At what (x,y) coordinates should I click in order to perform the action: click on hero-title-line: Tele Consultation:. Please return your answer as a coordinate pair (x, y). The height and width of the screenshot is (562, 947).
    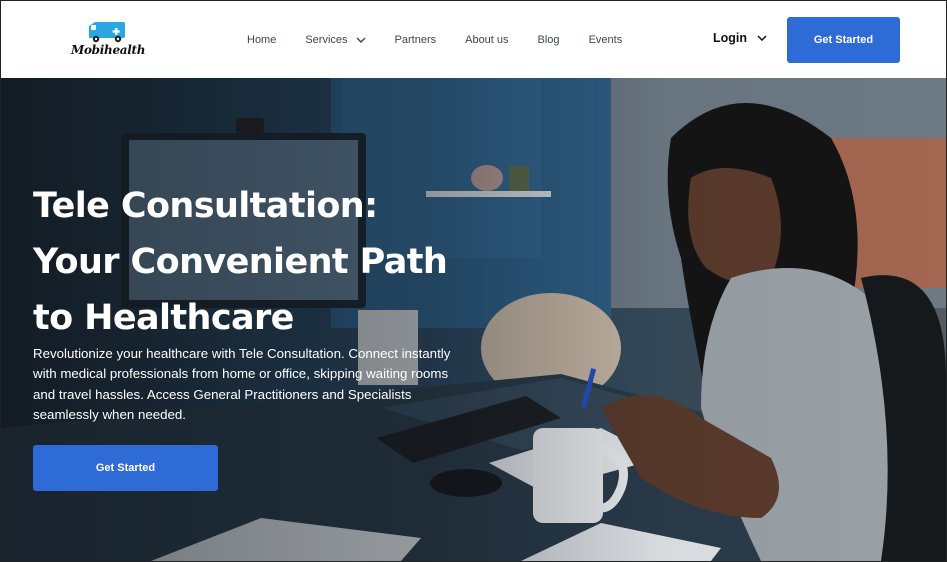
    Looking at the image, I should click on (205, 206).